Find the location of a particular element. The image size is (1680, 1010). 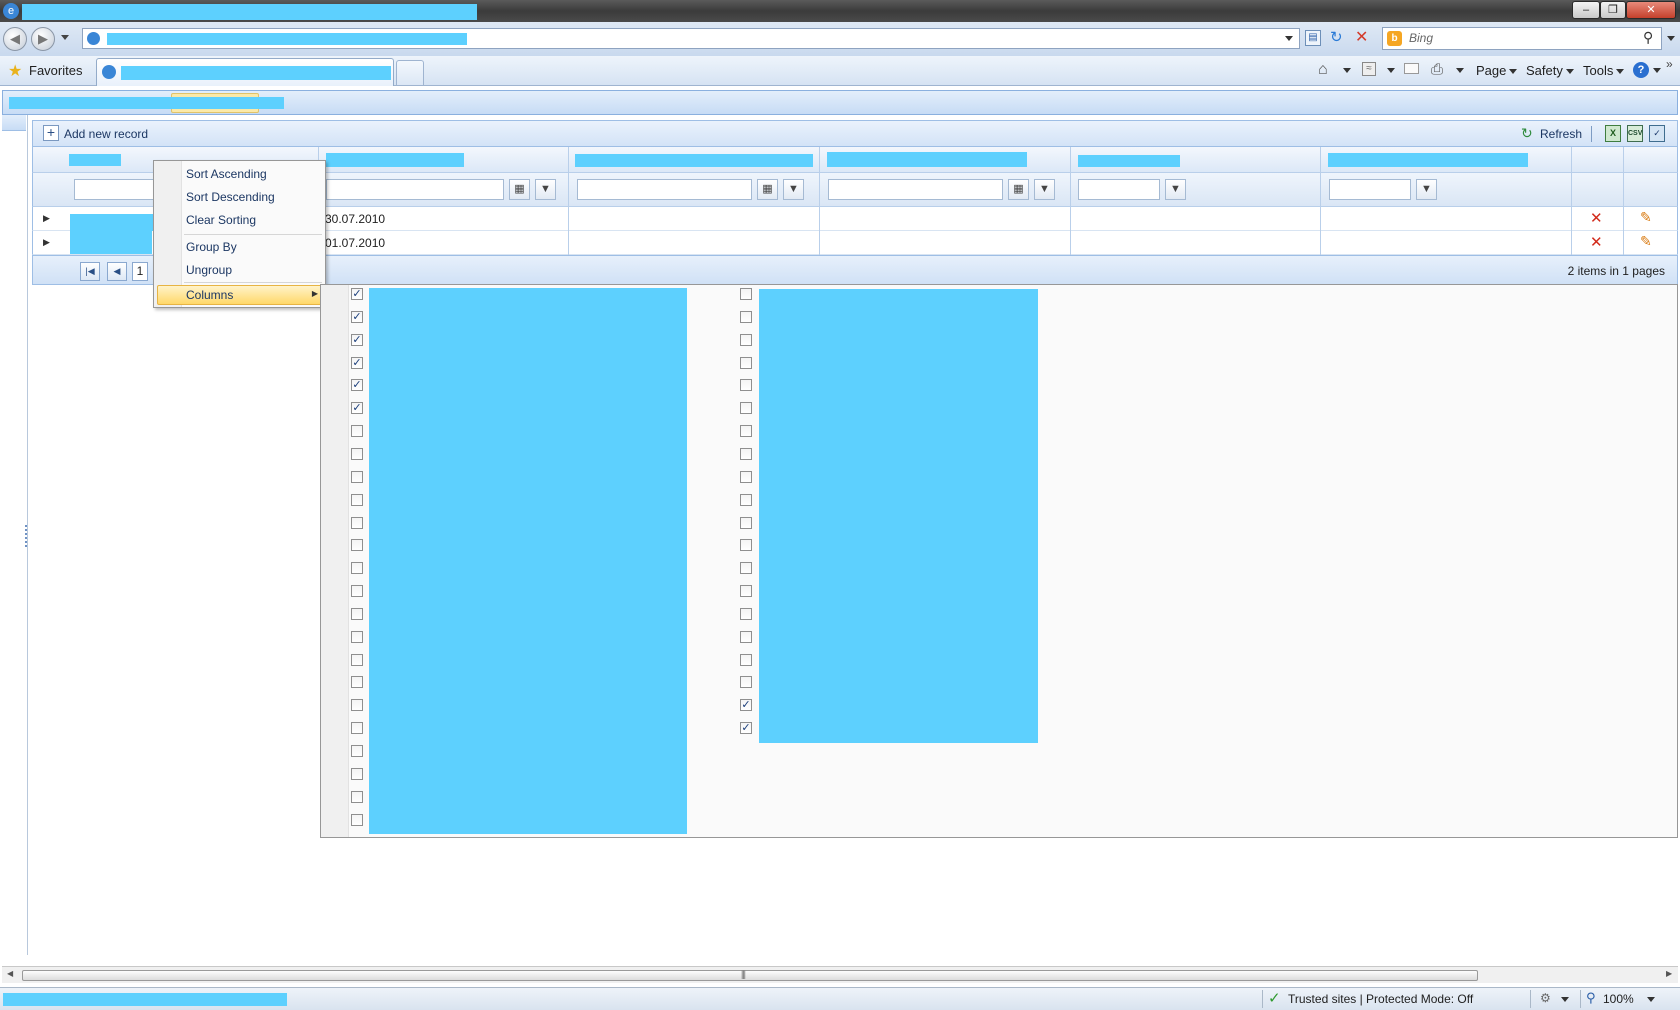

export-excel-icon: X is located at coordinates (1613, 133).